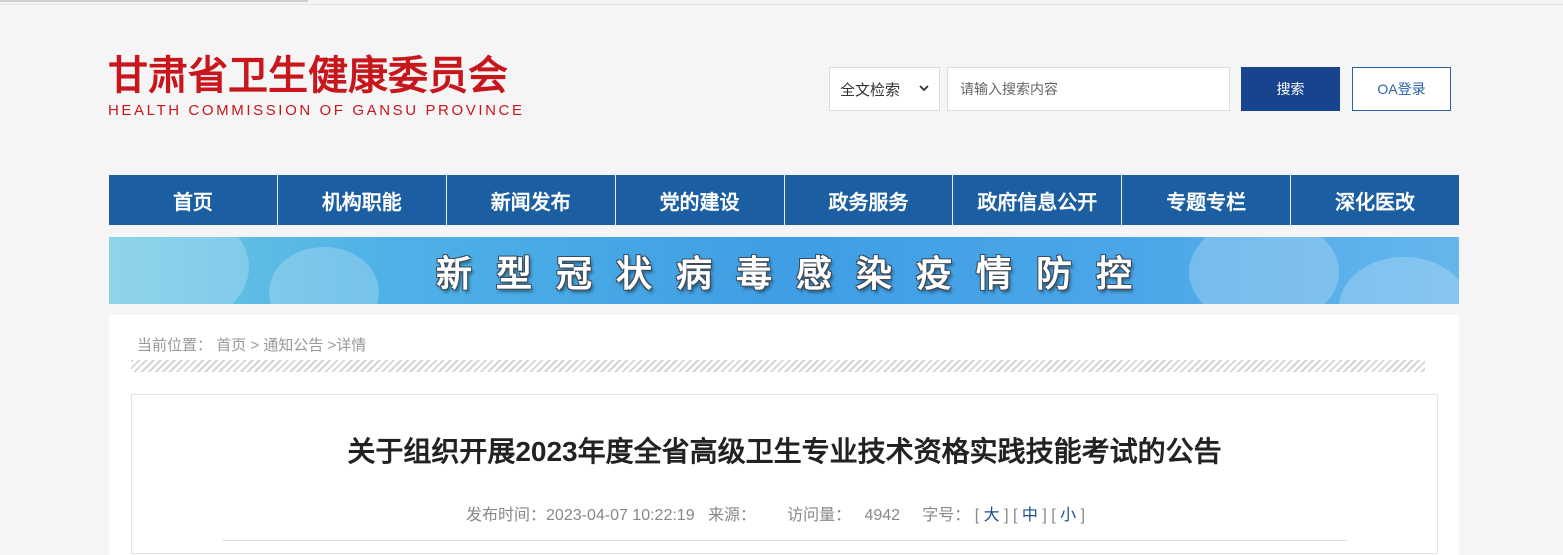  Describe the element at coordinates (531, 200) in the screenshot. I see `nav-item-news: 新闻发布` at that location.